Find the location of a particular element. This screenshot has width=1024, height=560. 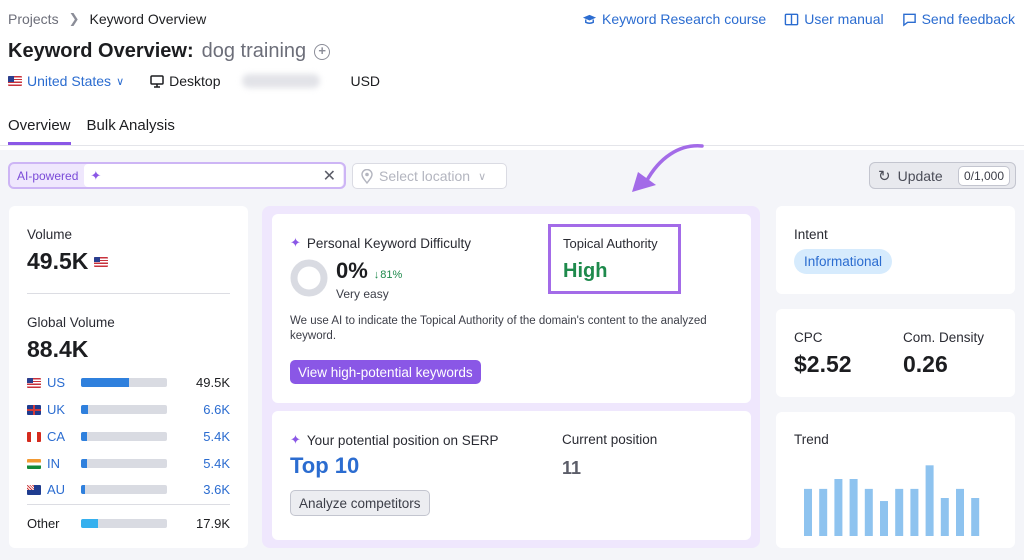

serp-value: Top 10 is located at coordinates (325, 465).